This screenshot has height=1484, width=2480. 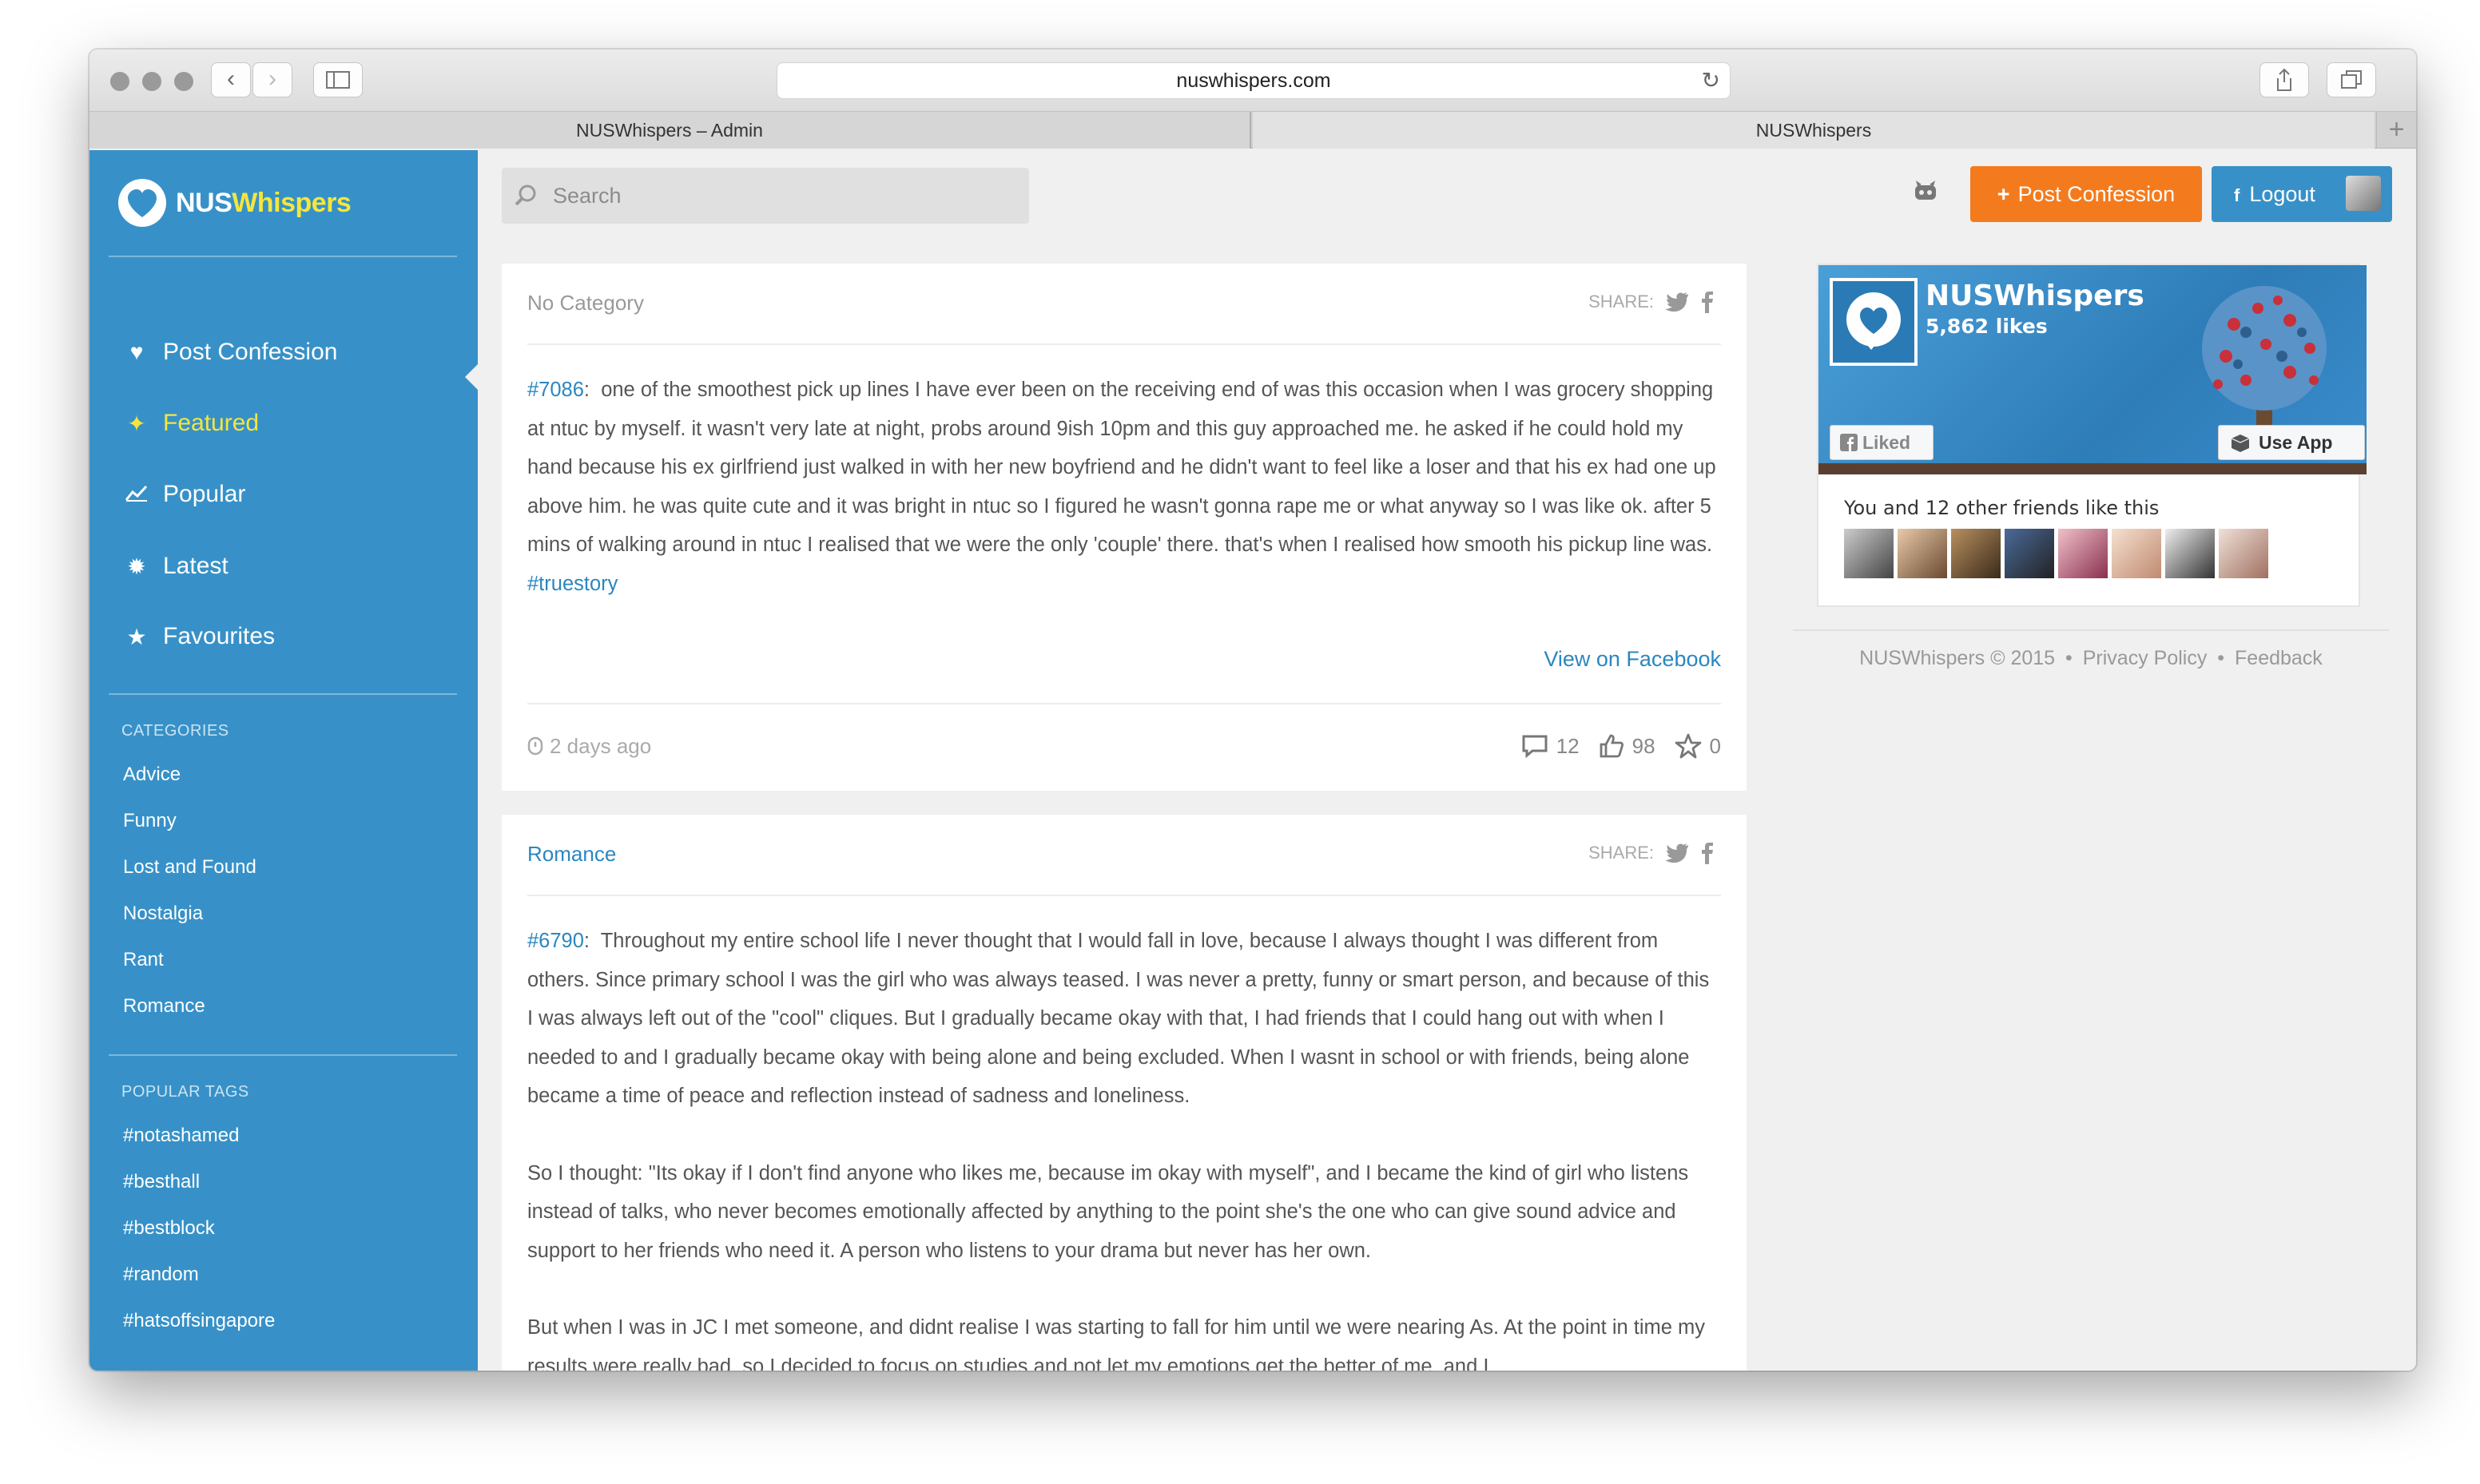 What do you see at coordinates (169, 1228) in the screenshot?
I see `tag-link-bestblock: #bestblock` at bounding box center [169, 1228].